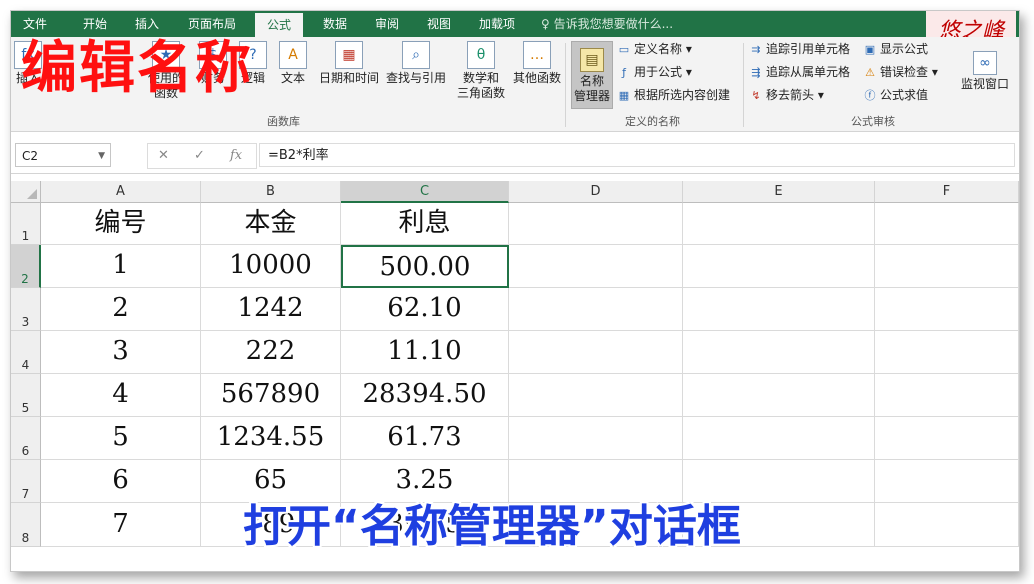 The height and width of the screenshot is (584, 1034). What do you see at coordinates (335, 24) in the screenshot?
I see `tab-data: 数据` at bounding box center [335, 24].